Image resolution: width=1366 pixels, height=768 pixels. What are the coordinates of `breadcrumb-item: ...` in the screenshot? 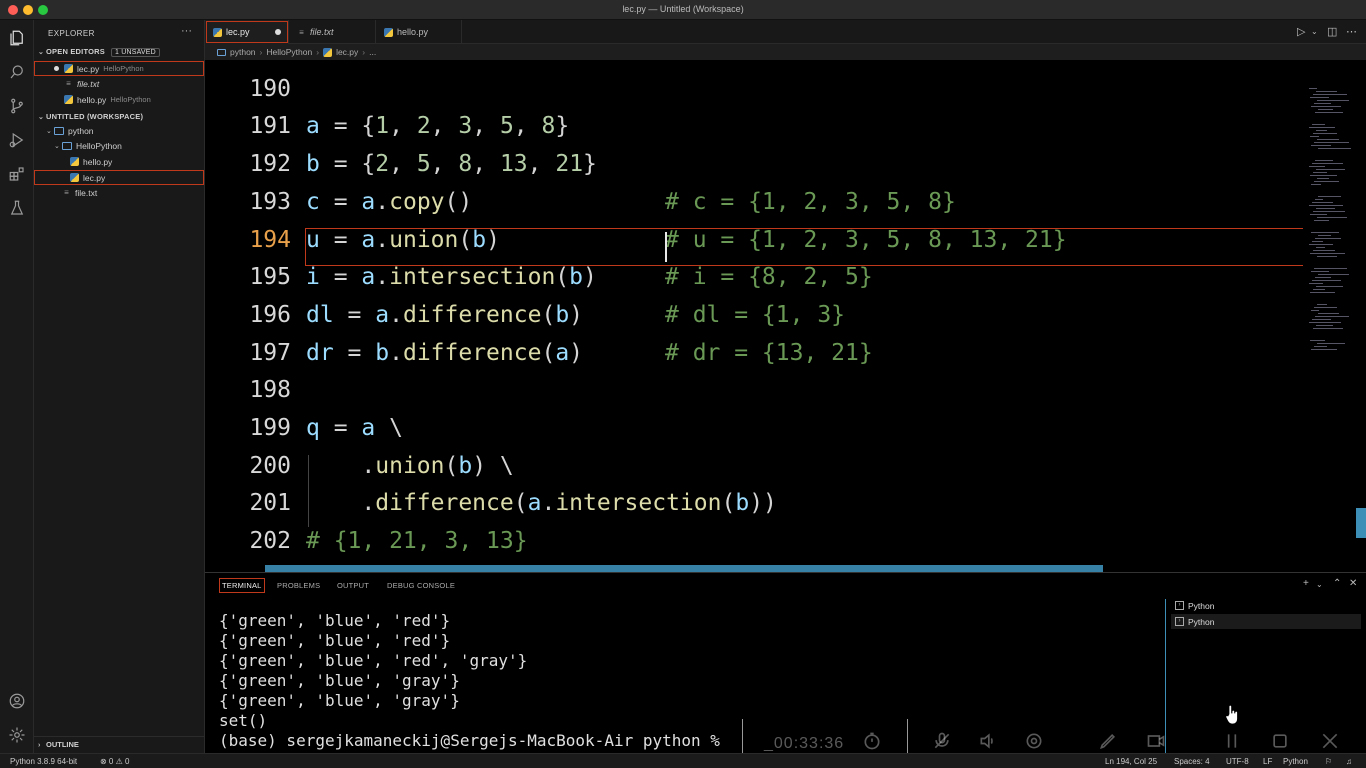 It's located at (372, 52).